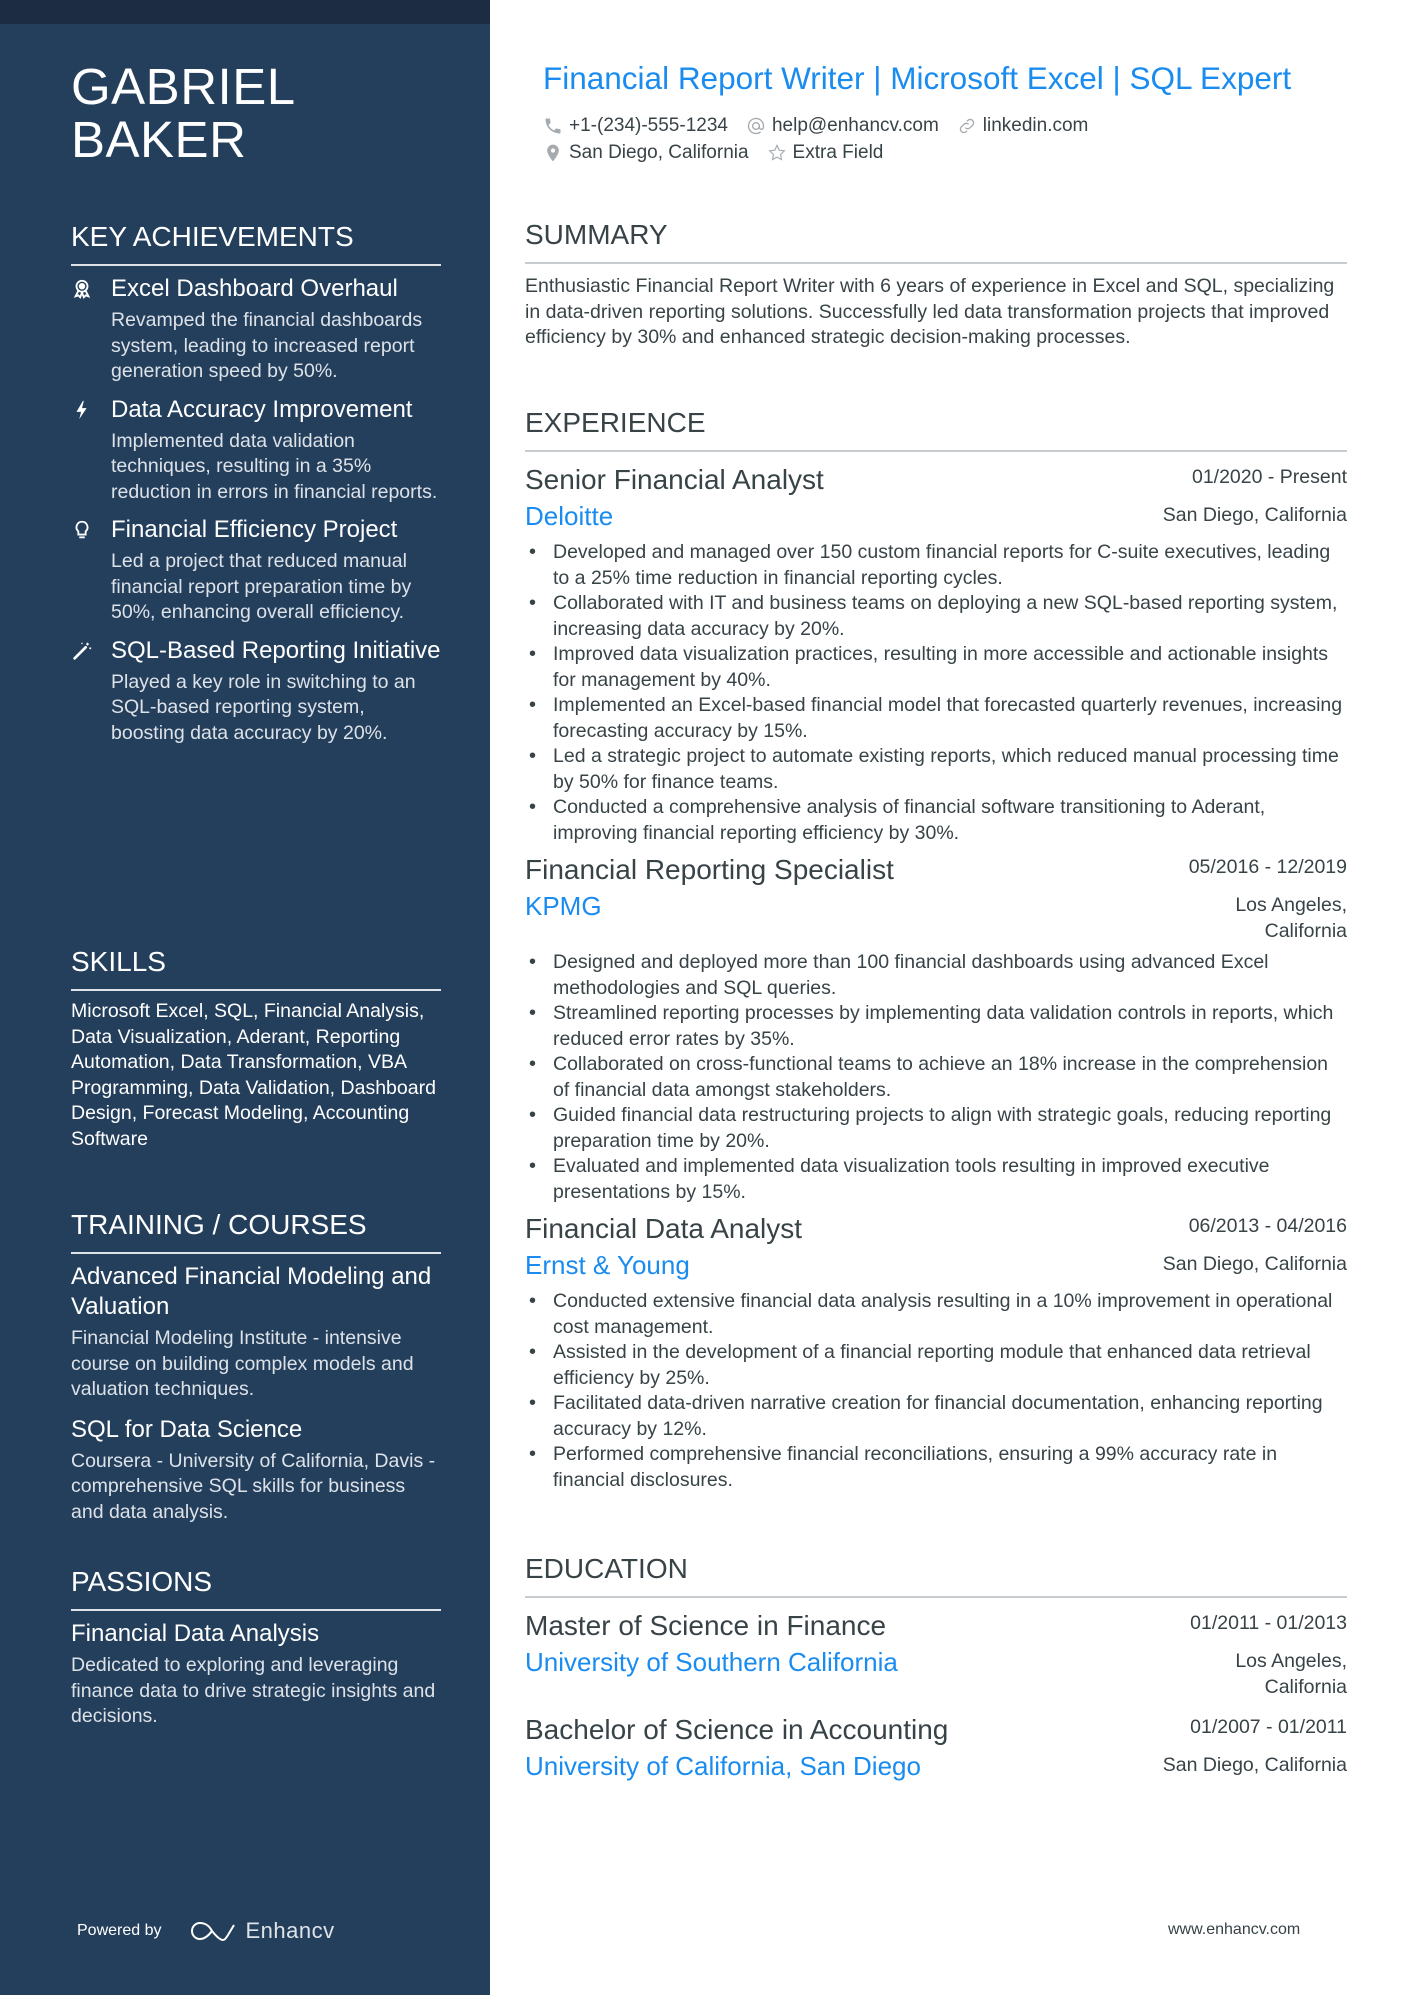 The image size is (1410, 1995). Describe the element at coordinates (842, 126) in the screenshot. I see `contact-email: help@enhancv.com` at that location.